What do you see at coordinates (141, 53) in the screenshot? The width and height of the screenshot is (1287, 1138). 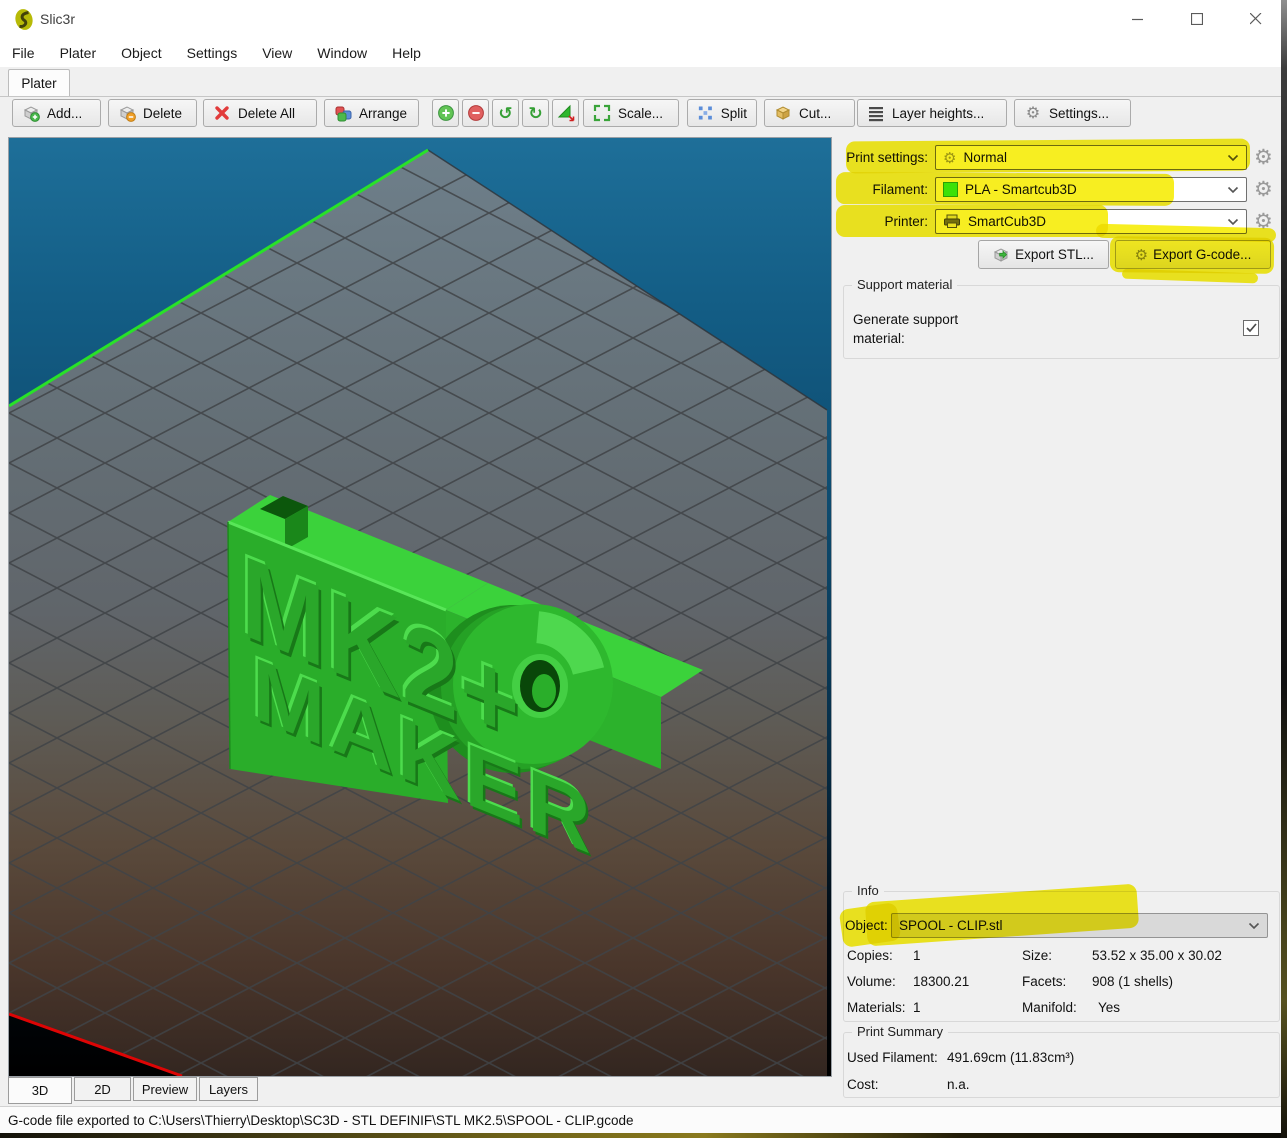 I see `menu-object: Object` at bounding box center [141, 53].